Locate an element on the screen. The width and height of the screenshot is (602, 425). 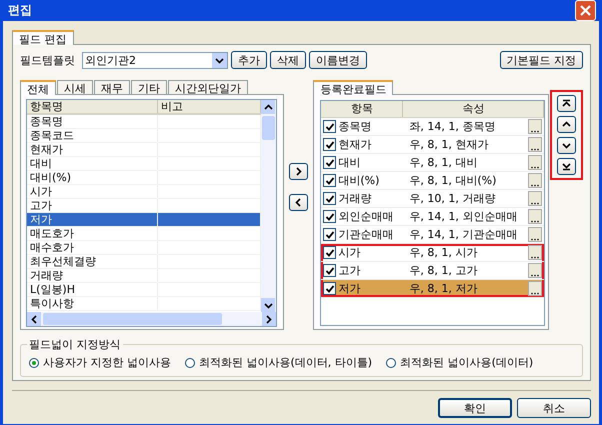
move-up-button is located at coordinates (566, 124).